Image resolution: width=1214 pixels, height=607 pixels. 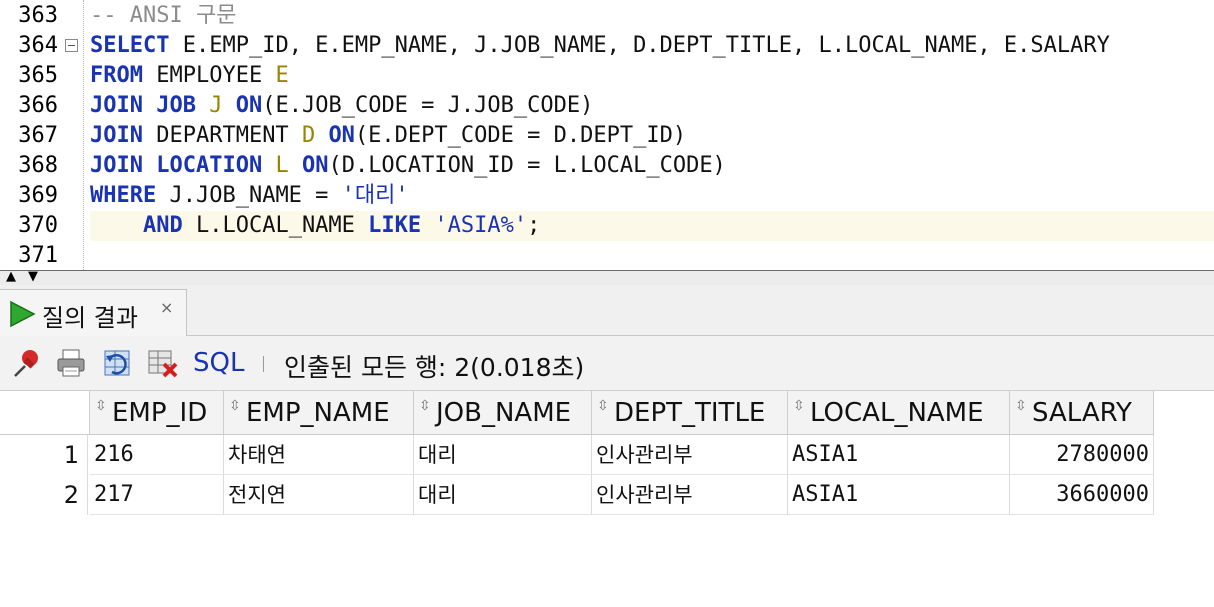 I want to click on table-cell: 217, so click(x=157, y=495).